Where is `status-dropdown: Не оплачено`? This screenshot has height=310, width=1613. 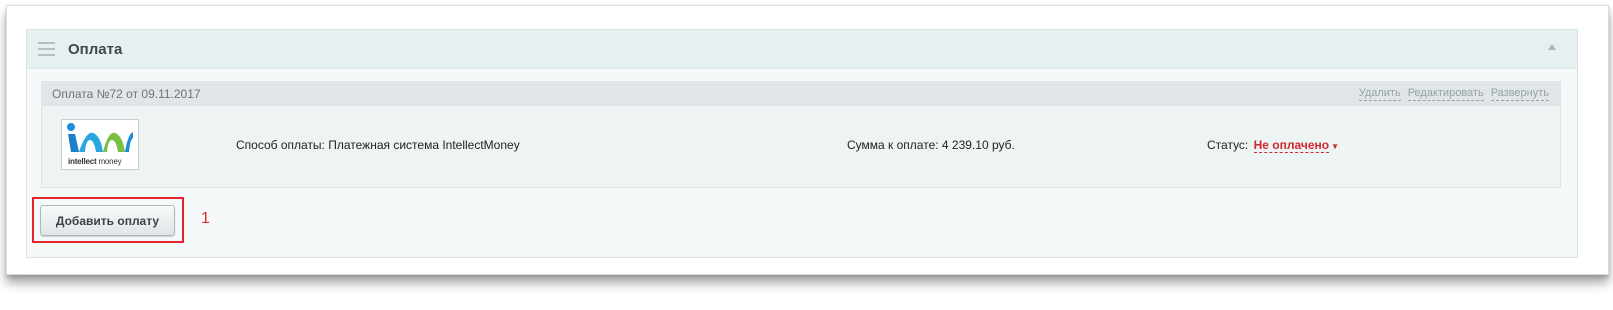 status-dropdown: Не оплачено is located at coordinates (1291, 145).